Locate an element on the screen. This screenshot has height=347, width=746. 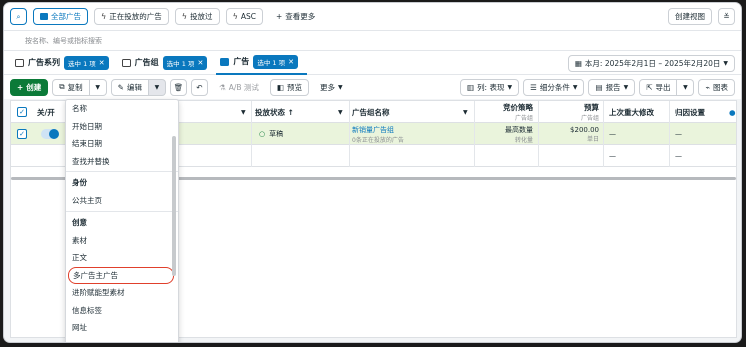
header-budget: 预算 广告组 is located at coordinates (570, 112).